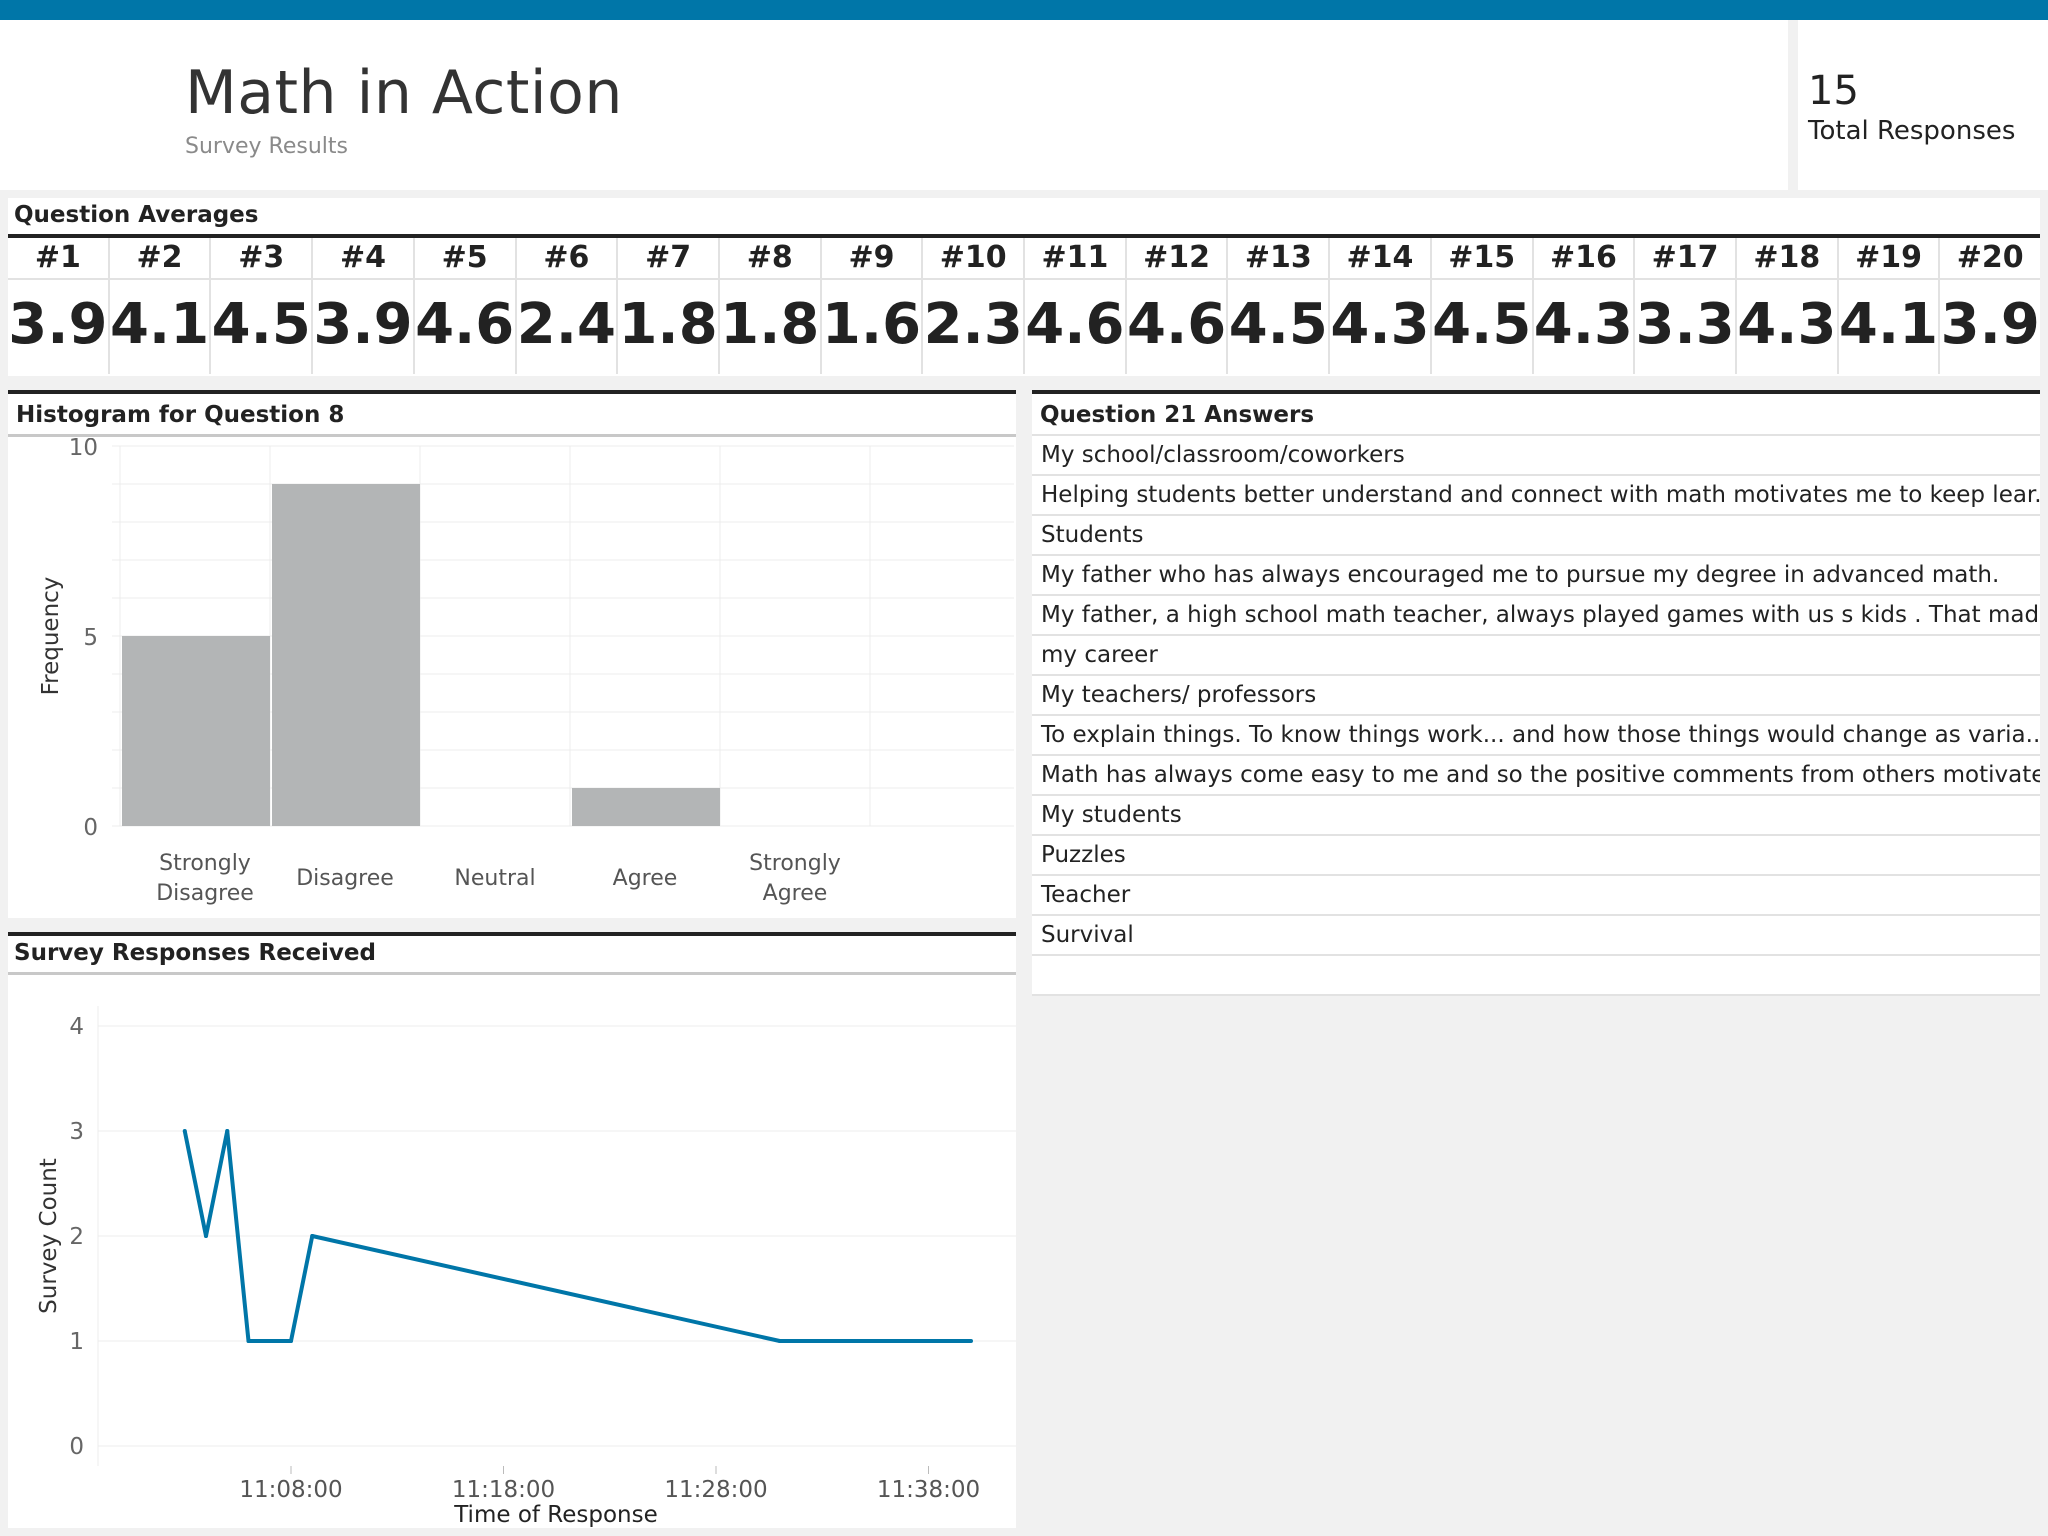 This screenshot has width=2048, height=1536. I want to click on question-number: #16, so click(1583, 259).